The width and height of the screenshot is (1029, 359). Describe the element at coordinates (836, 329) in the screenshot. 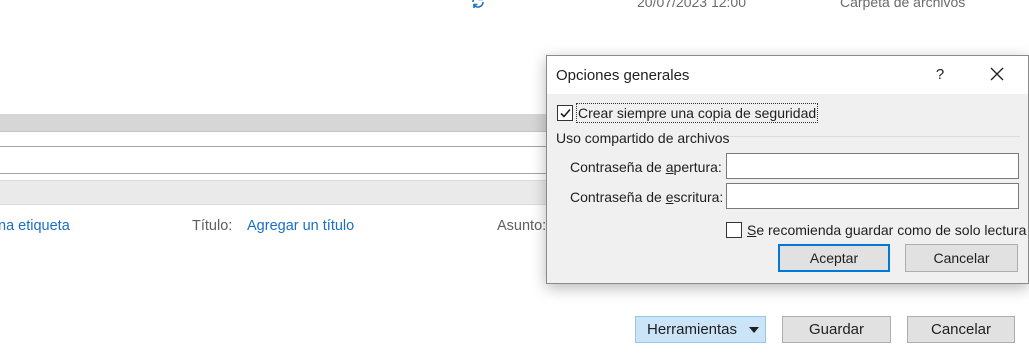

I see `save-button: Guardar` at that location.